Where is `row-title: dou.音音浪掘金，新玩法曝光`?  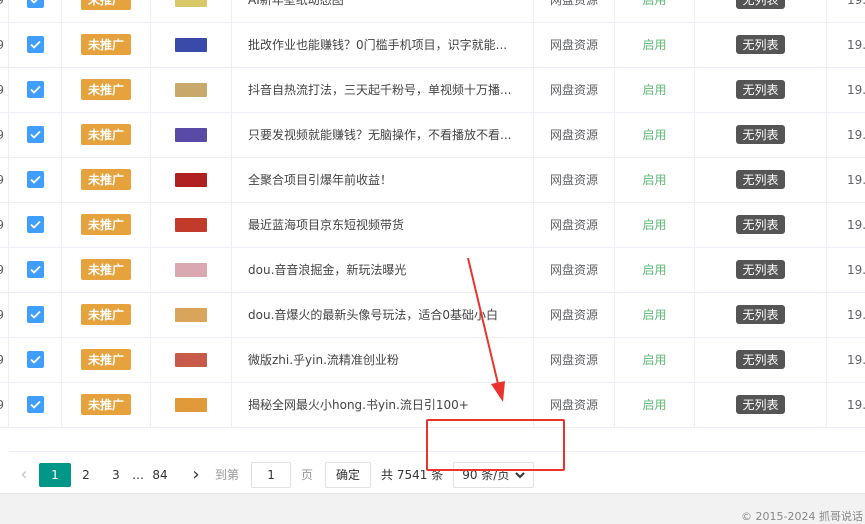 row-title: dou.音音浪掘金，新玩法曝光 is located at coordinates (383, 269).